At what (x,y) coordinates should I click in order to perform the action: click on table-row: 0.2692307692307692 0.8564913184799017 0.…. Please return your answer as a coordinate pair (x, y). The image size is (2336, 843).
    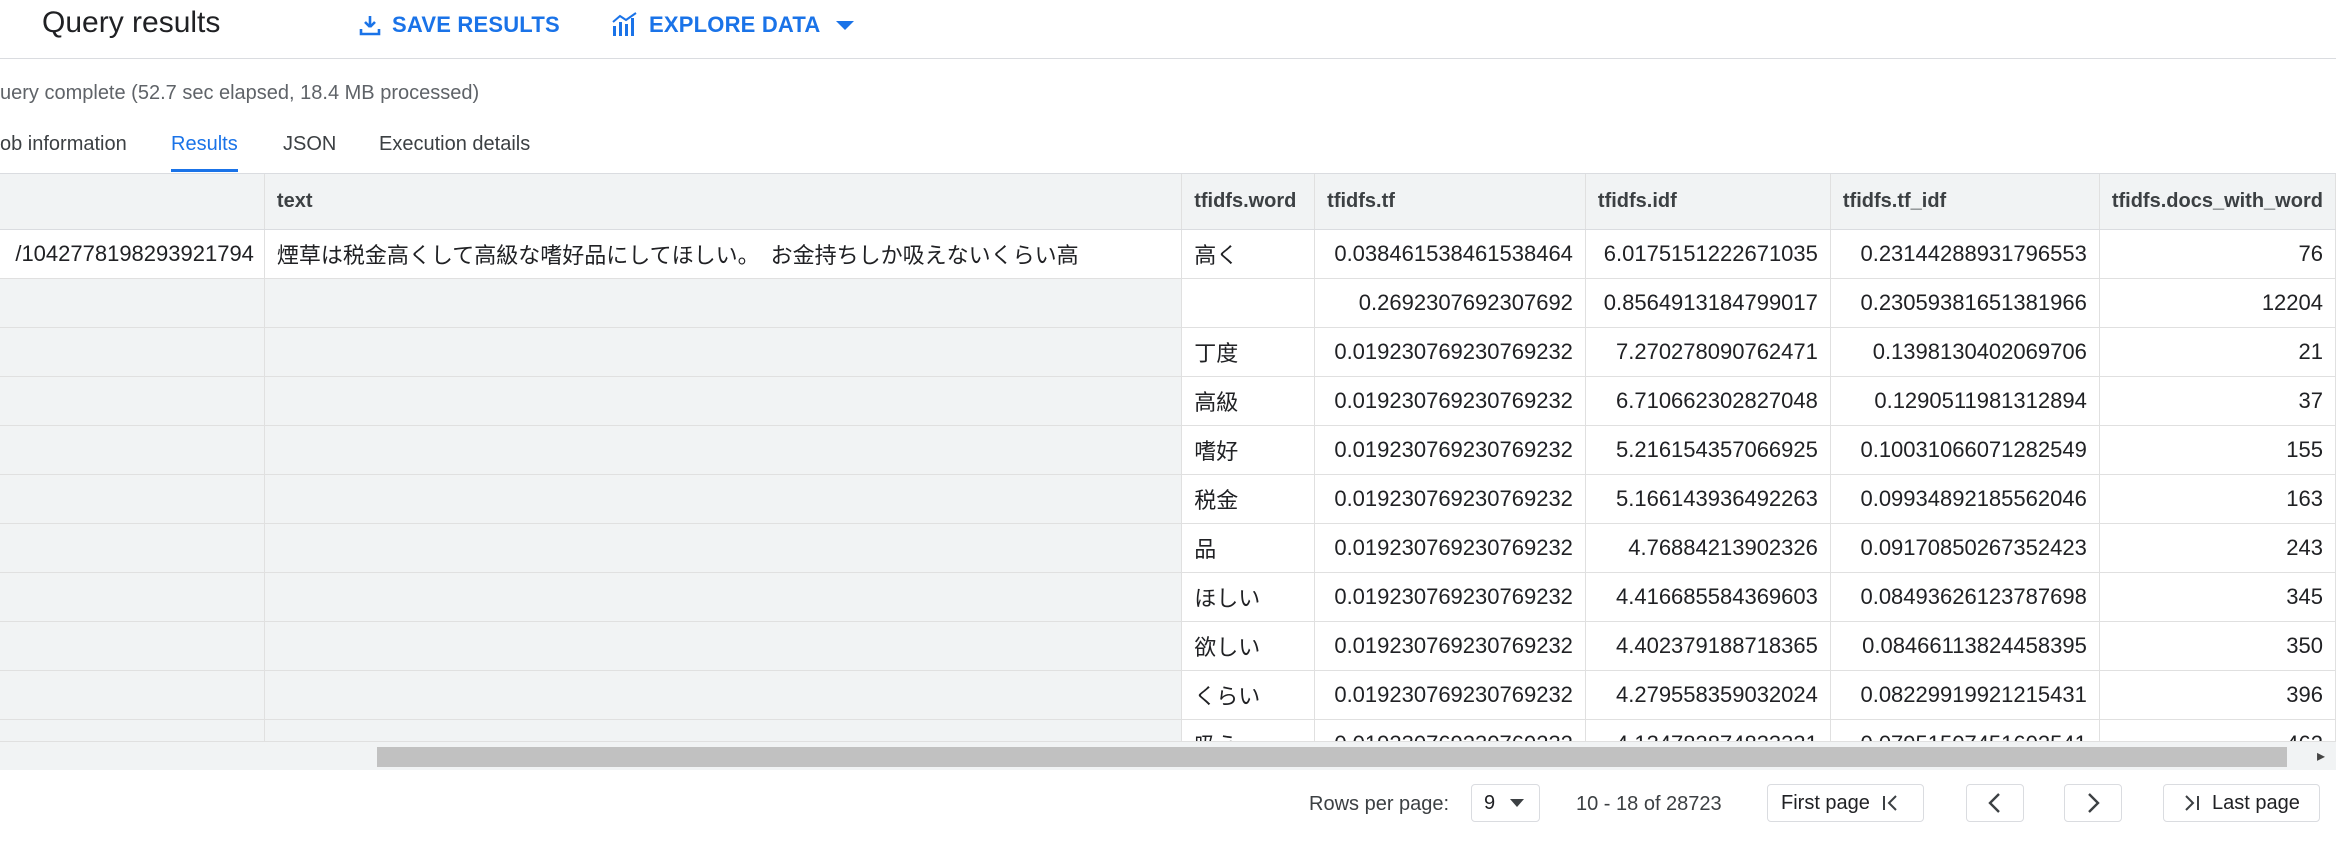
    Looking at the image, I should click on (1168, 303).